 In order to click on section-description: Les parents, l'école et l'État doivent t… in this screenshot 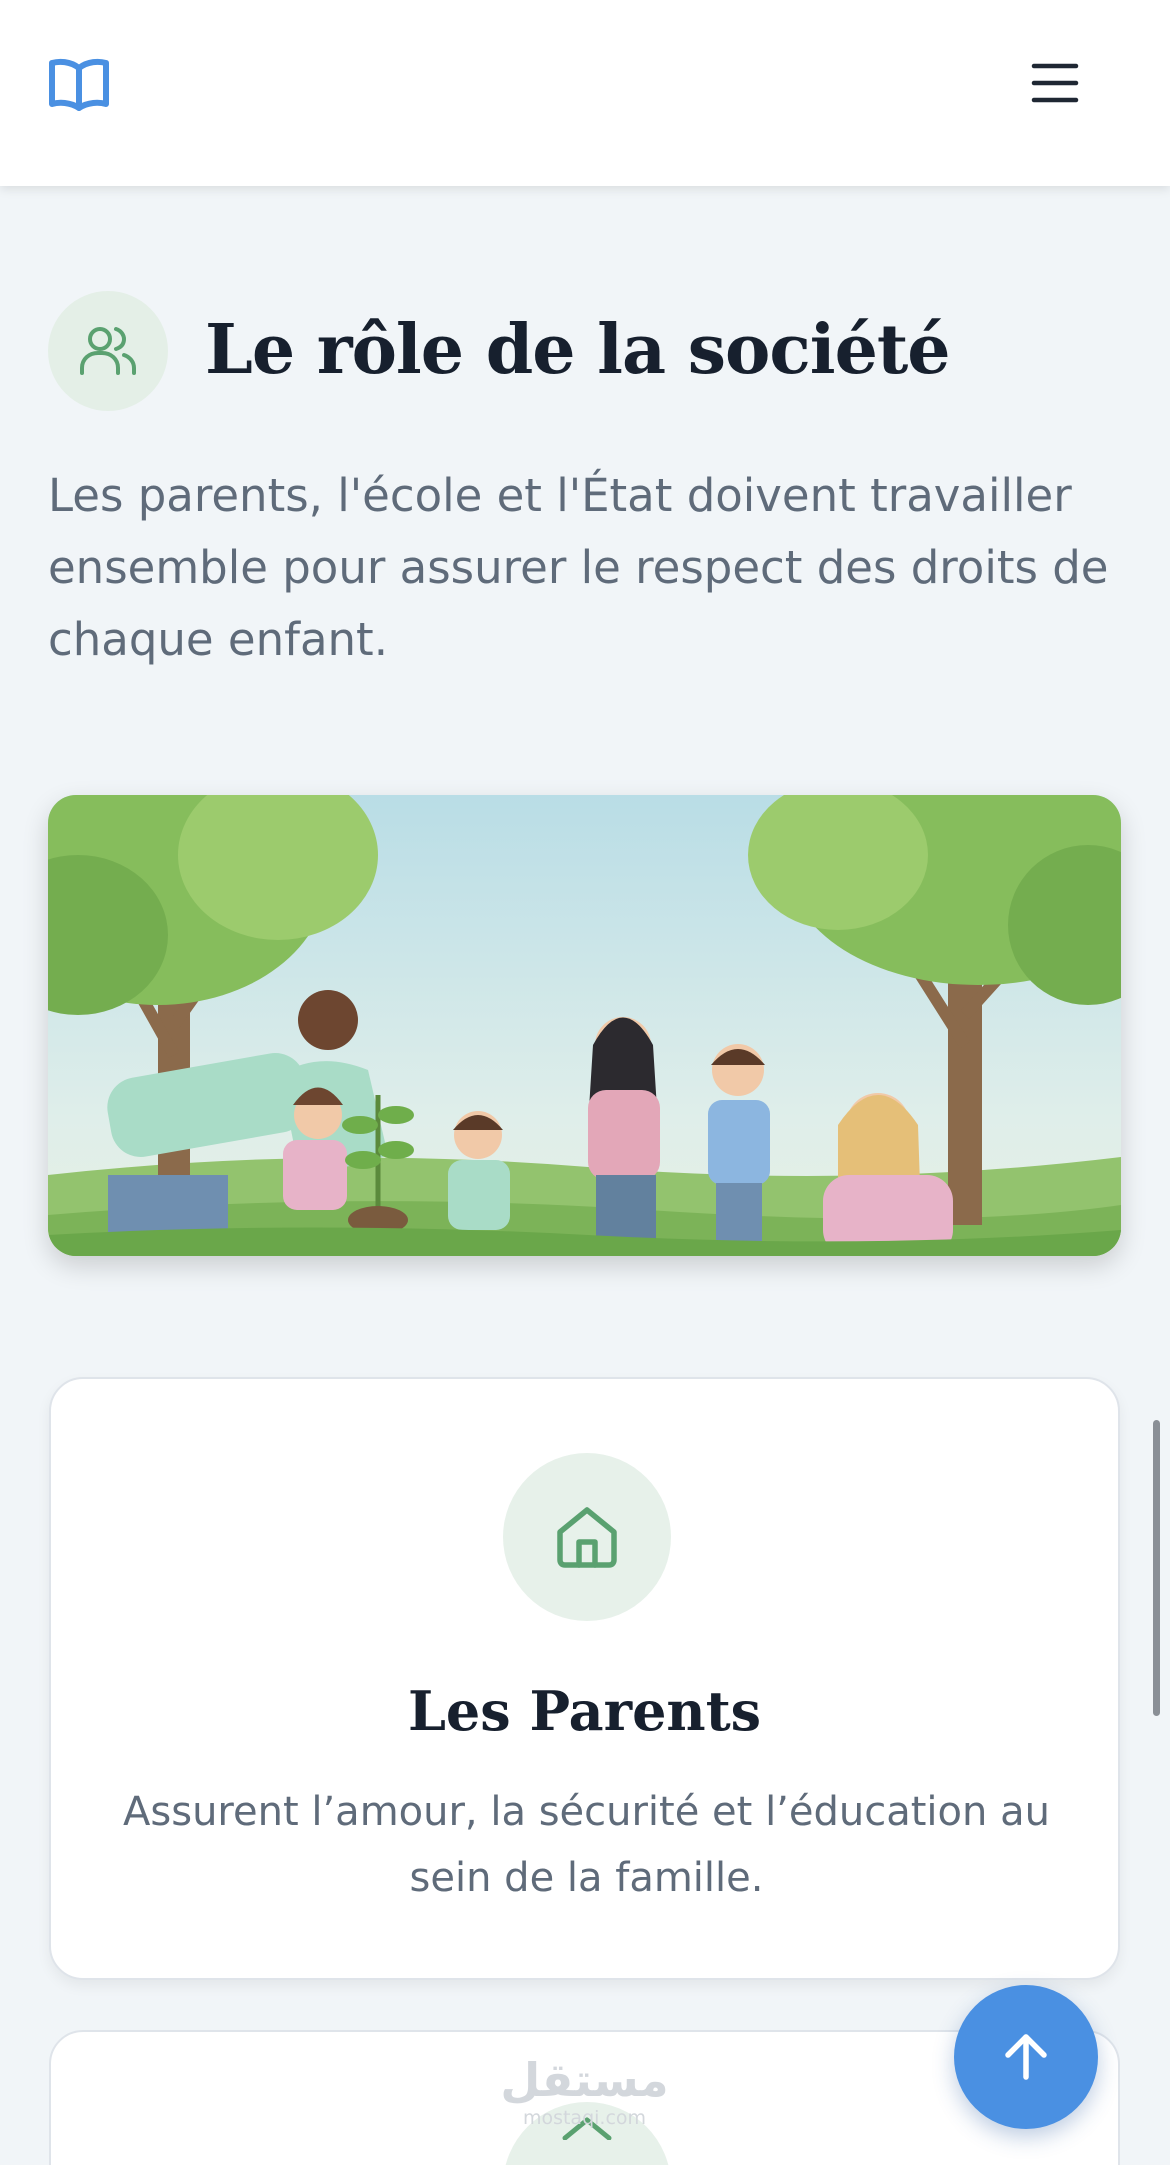, I will do `click(578, 567)`.